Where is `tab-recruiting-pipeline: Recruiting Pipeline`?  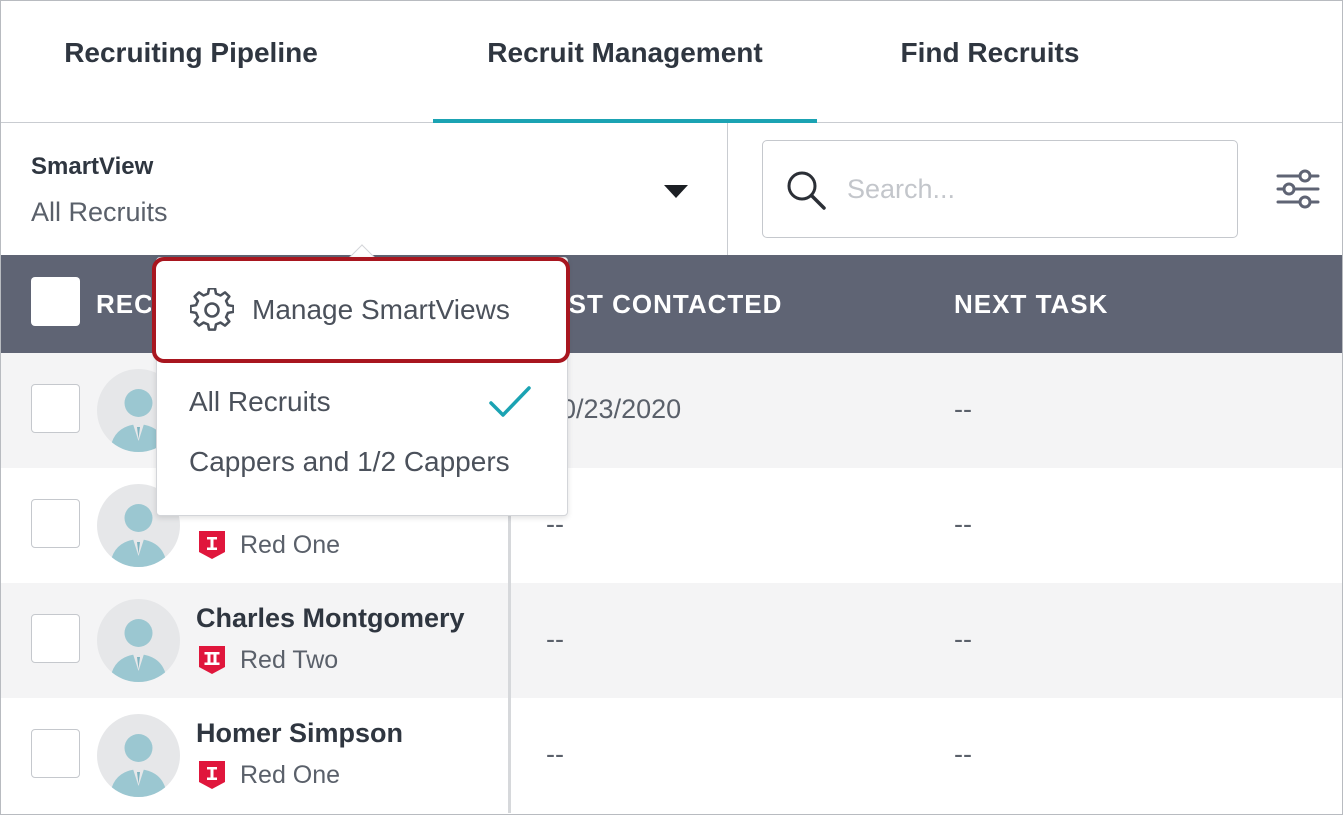 tab-recruiting-pipeline: Recruiting Pipeline is located at coordinates (191, 61).